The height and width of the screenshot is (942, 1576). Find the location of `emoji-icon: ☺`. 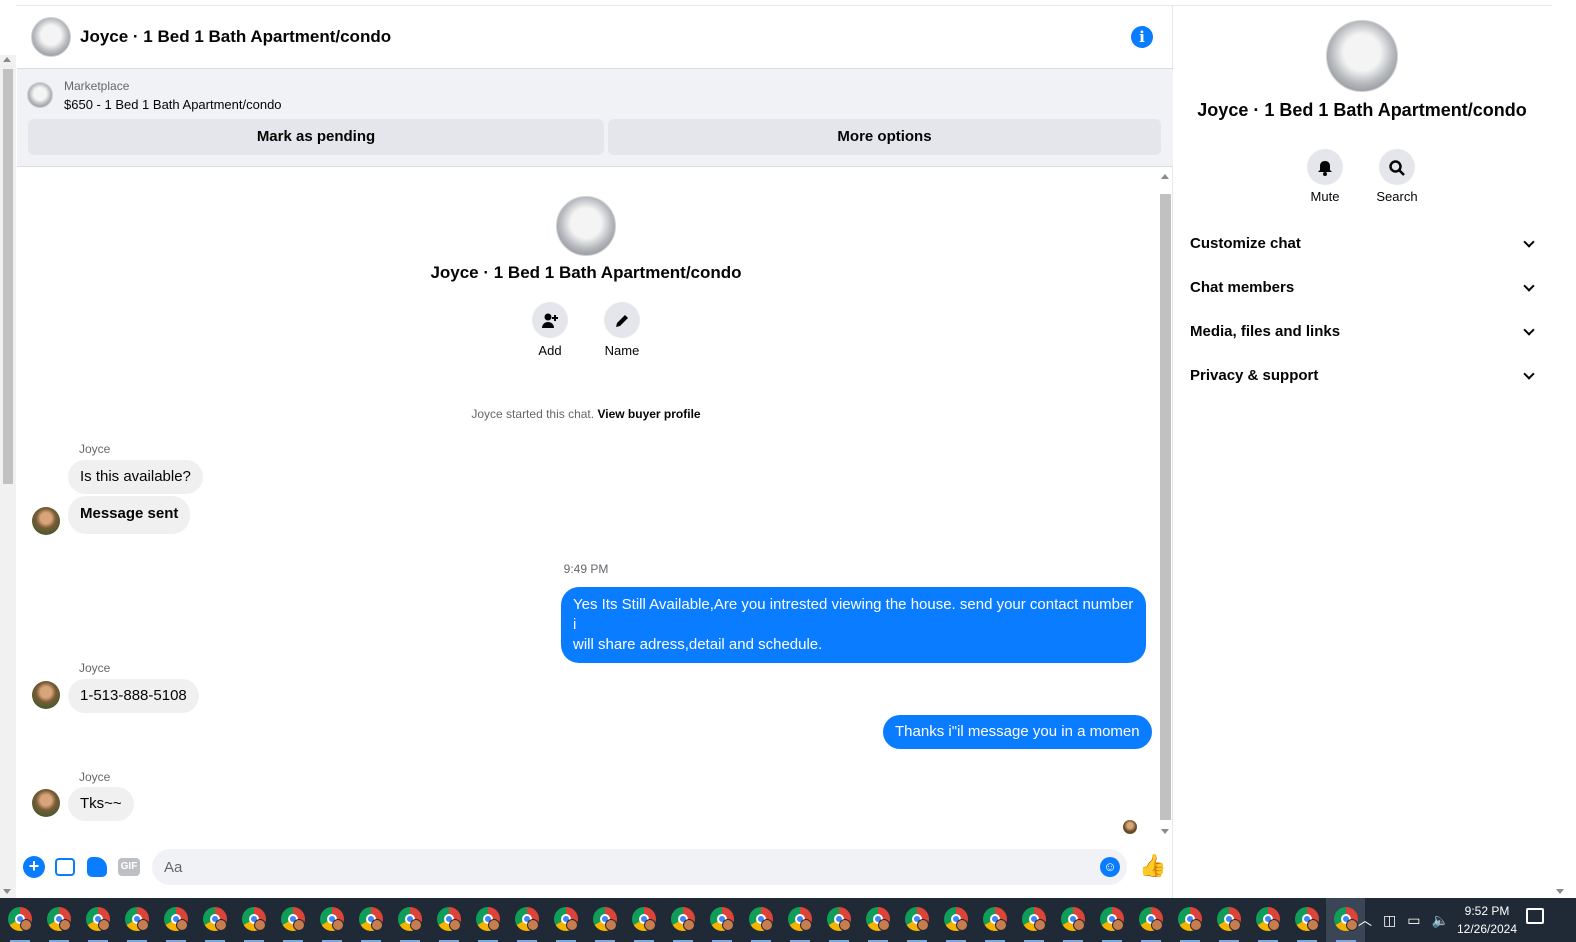

emoji-icon: ☺ is located at coordinates (1110, 867).